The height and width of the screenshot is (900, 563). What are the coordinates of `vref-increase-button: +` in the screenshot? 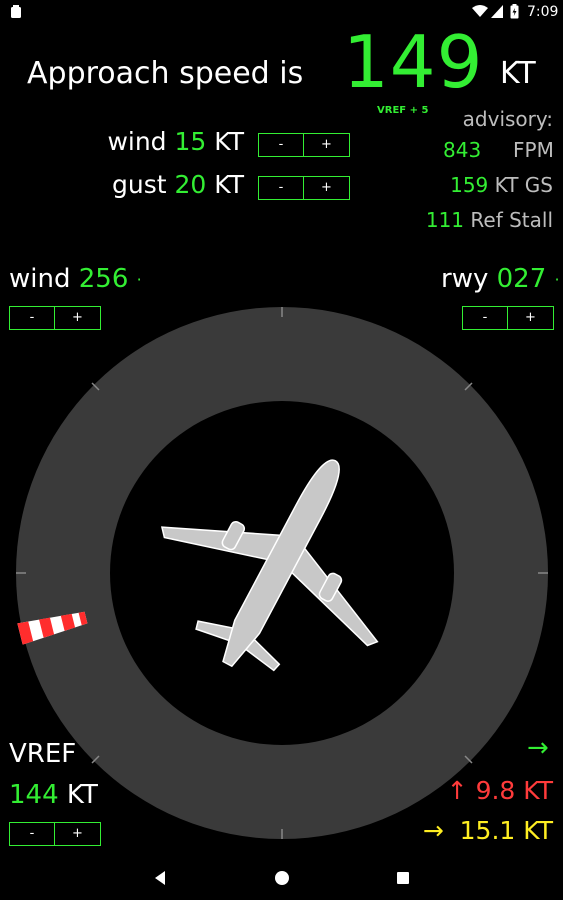 It's located at (78, 834).